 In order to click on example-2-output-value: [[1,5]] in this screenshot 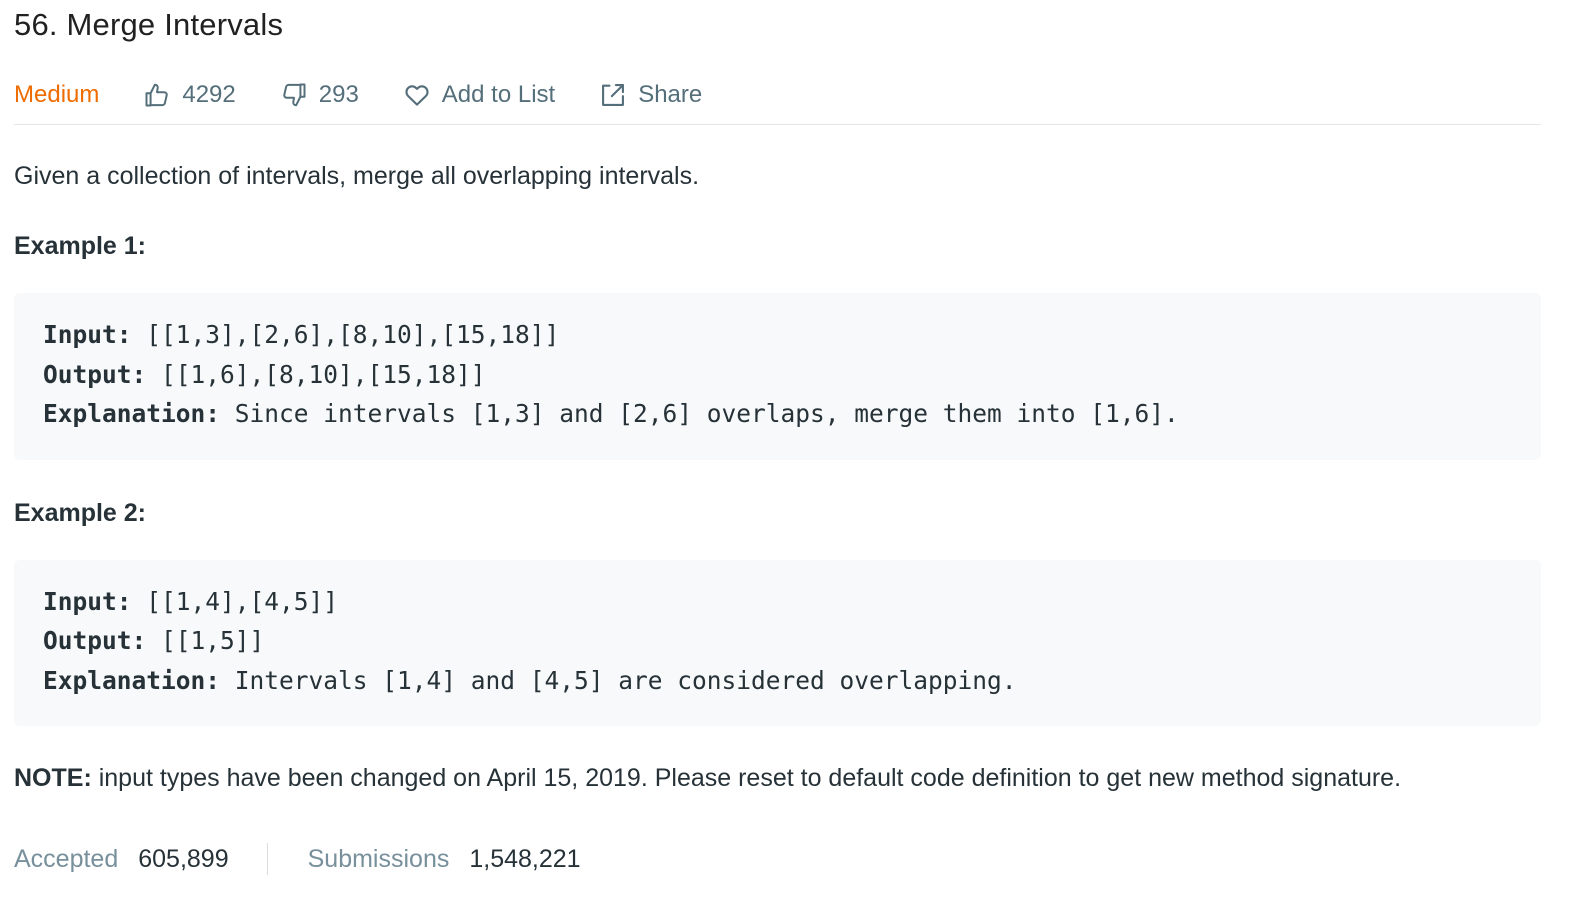, I will do `click(205, 640)`.